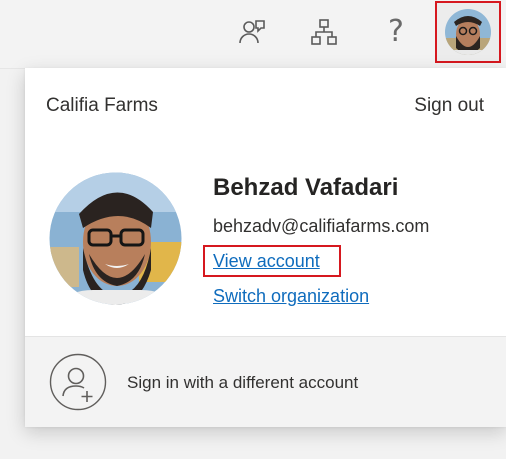  I want to click on organization-name: Califia Farms, so click(102, 105).